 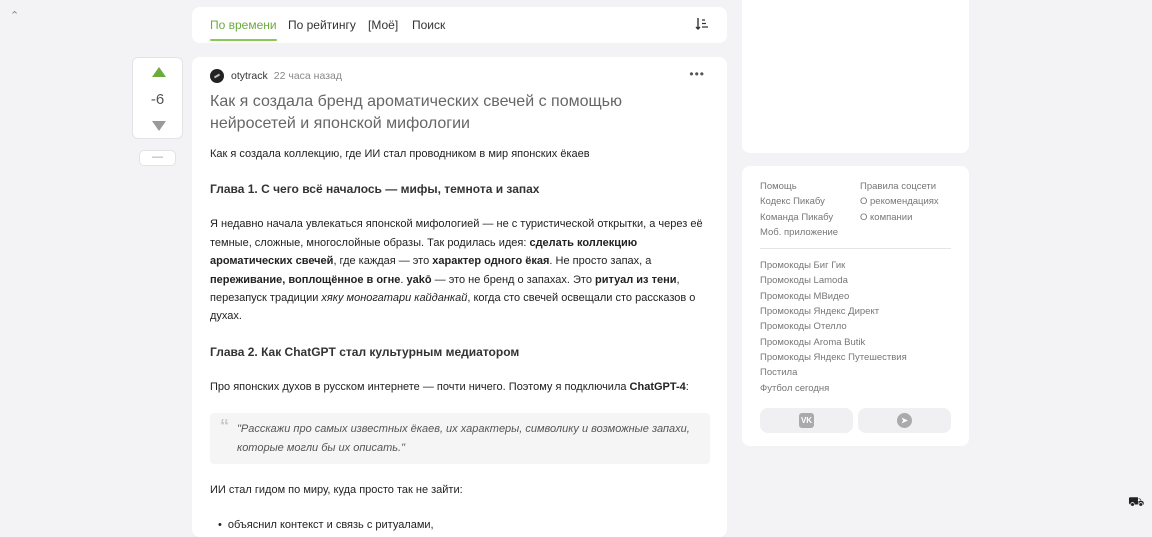 I want to click on tab-by-time: По времени, so click(x=243, y=29).